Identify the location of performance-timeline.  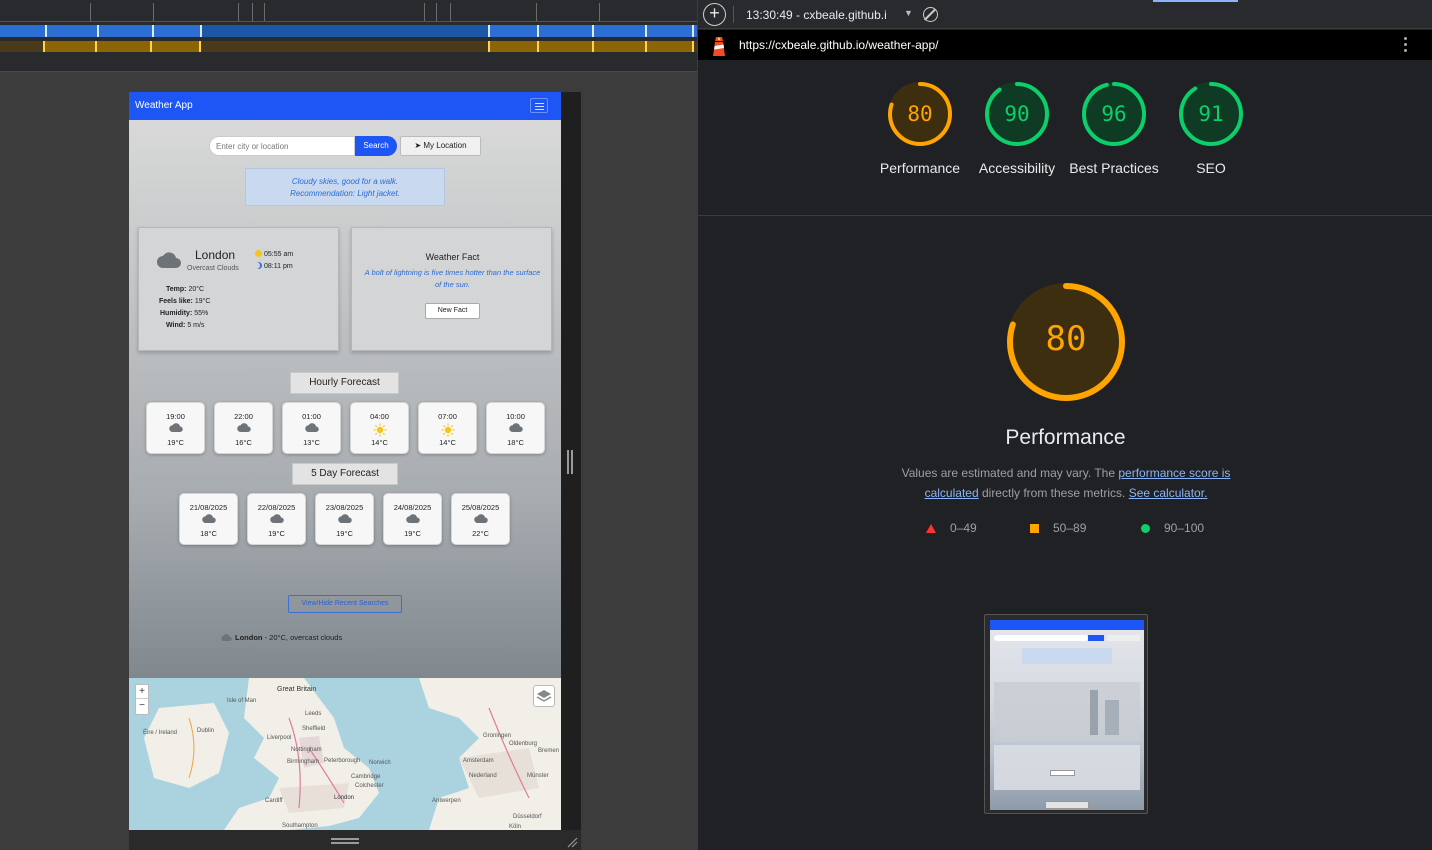
(348, 36).